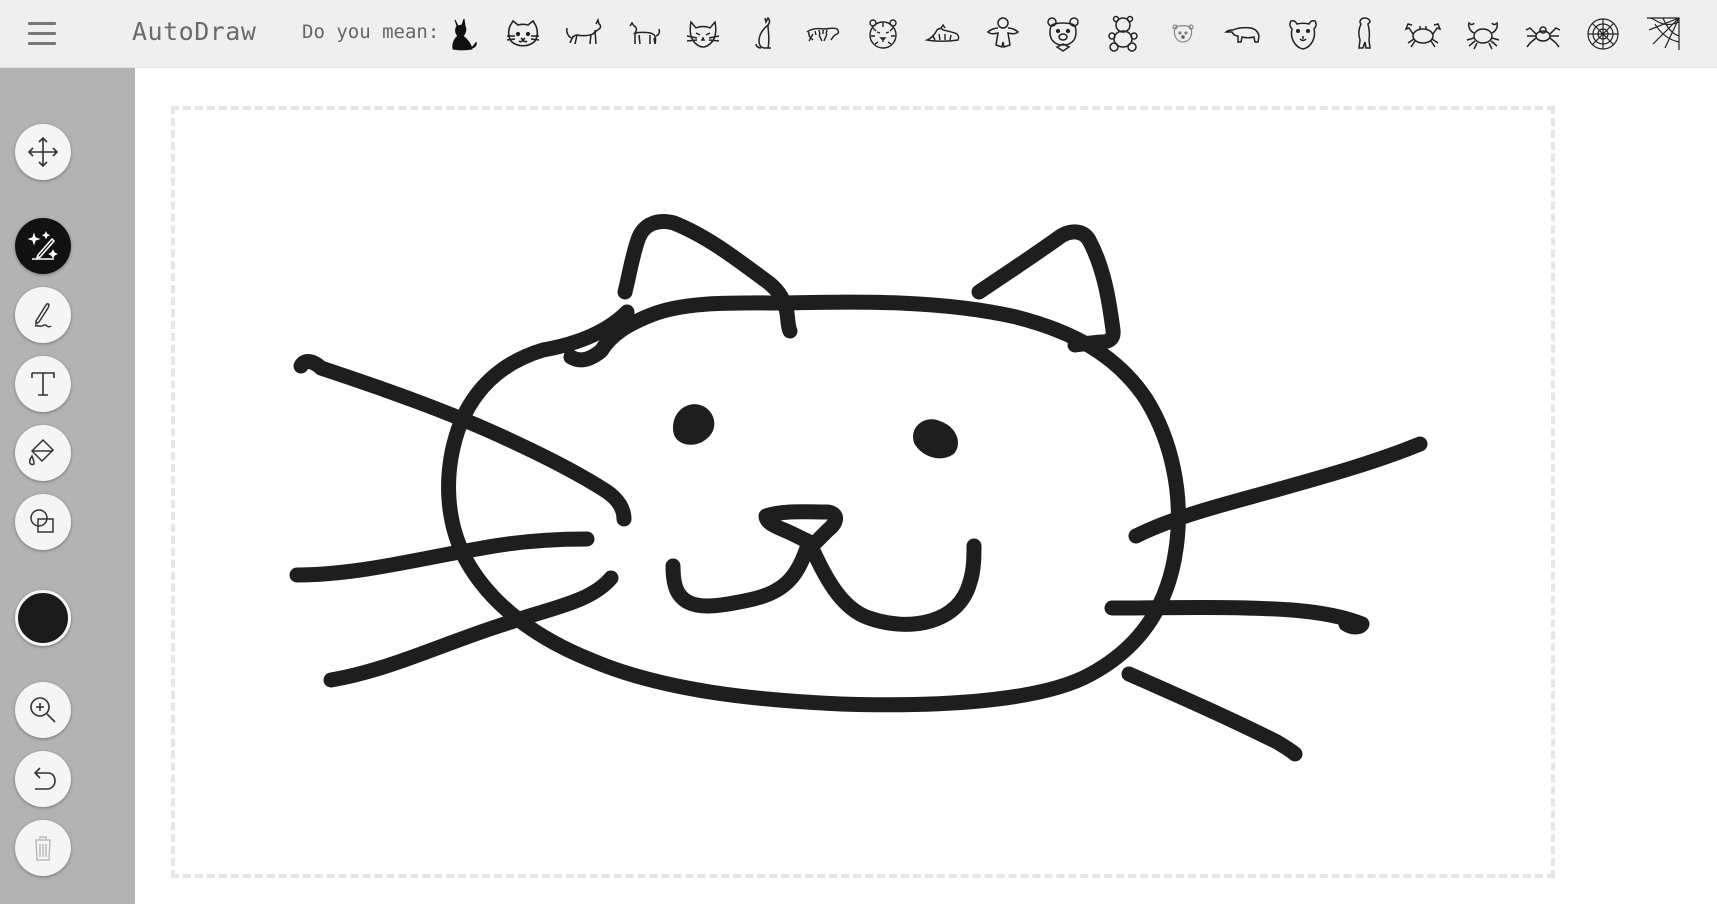 This screenshot has height=904, width=1717. I want to click on cat-silhouette-icon, so click(464, 34).